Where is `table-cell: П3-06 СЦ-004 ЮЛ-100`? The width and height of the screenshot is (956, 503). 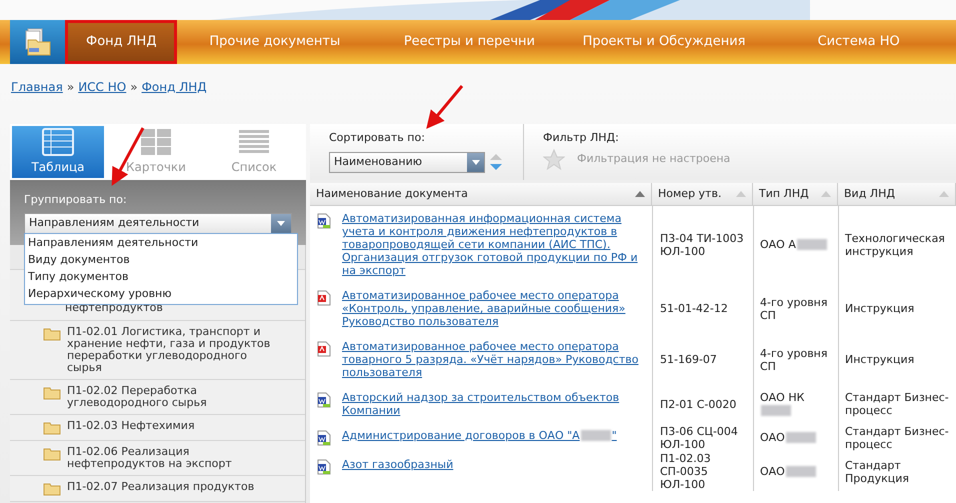 table-cell: П3-06 СЦ-004 ЮЛ-100 is located at coordinates (702, 437).